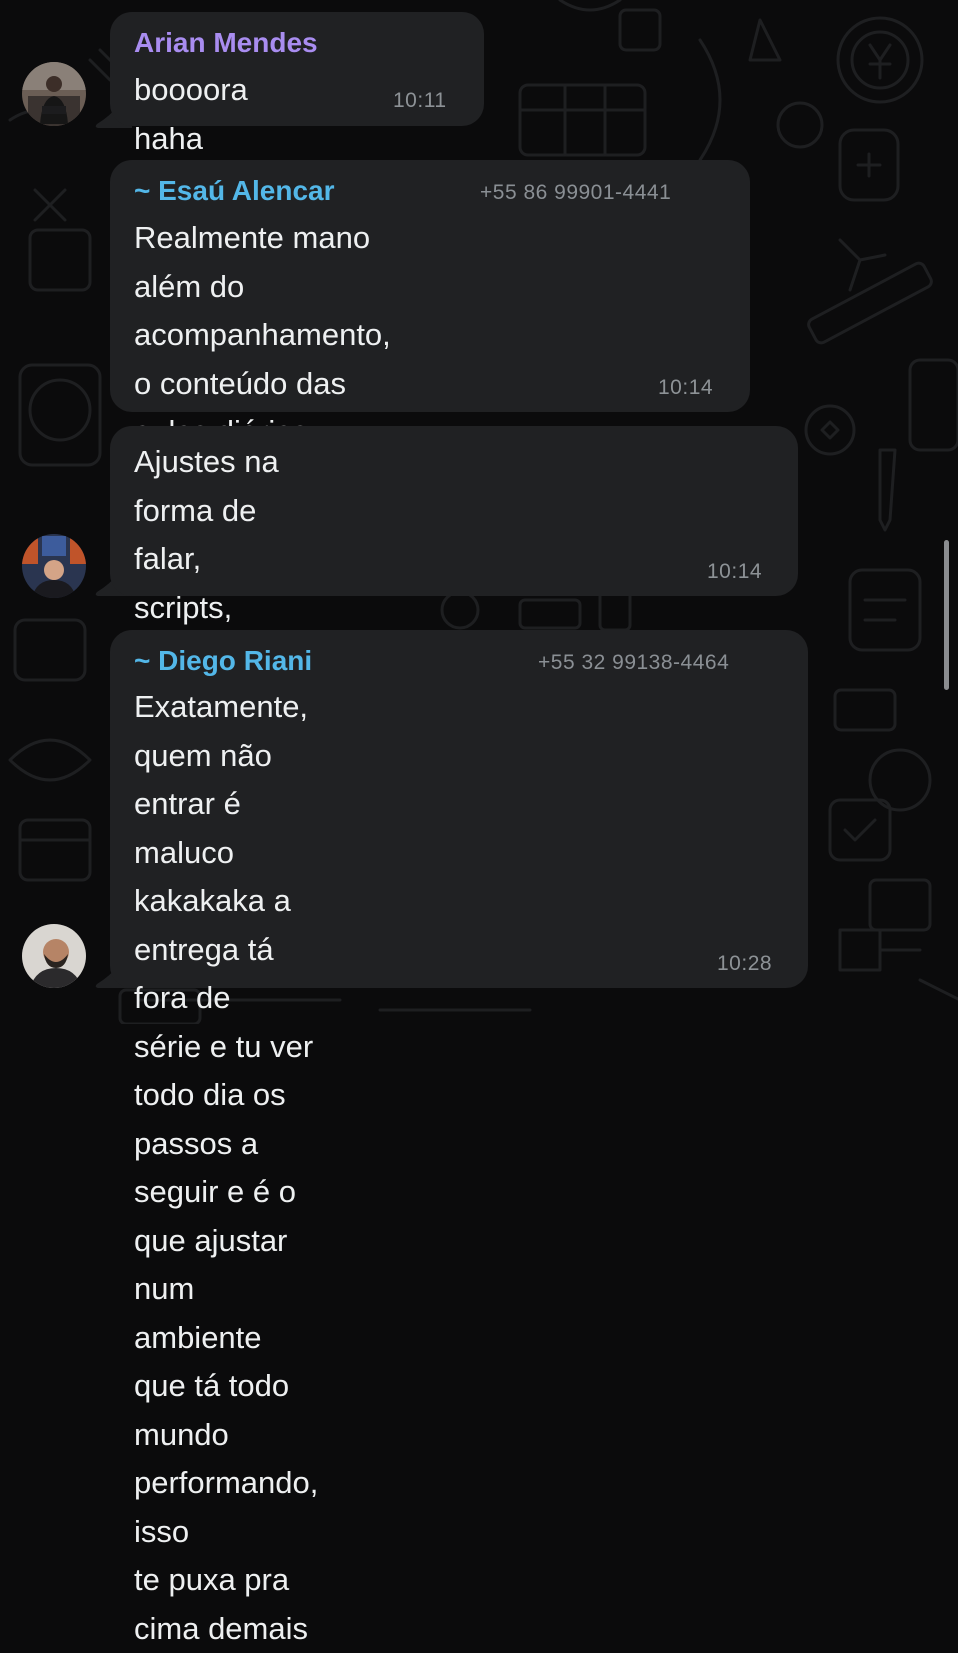 Image resolution: width=958 pixels, height=1653 pixels. What do you see at coordinates (946, 615) in the screenshot?
I see `scrollbar` at bounding box center [946, 615].